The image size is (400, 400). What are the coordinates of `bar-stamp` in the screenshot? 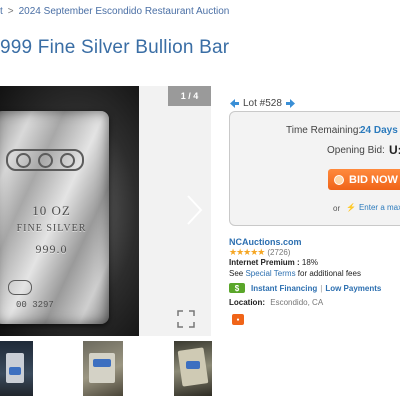 It's located at (20, 287).